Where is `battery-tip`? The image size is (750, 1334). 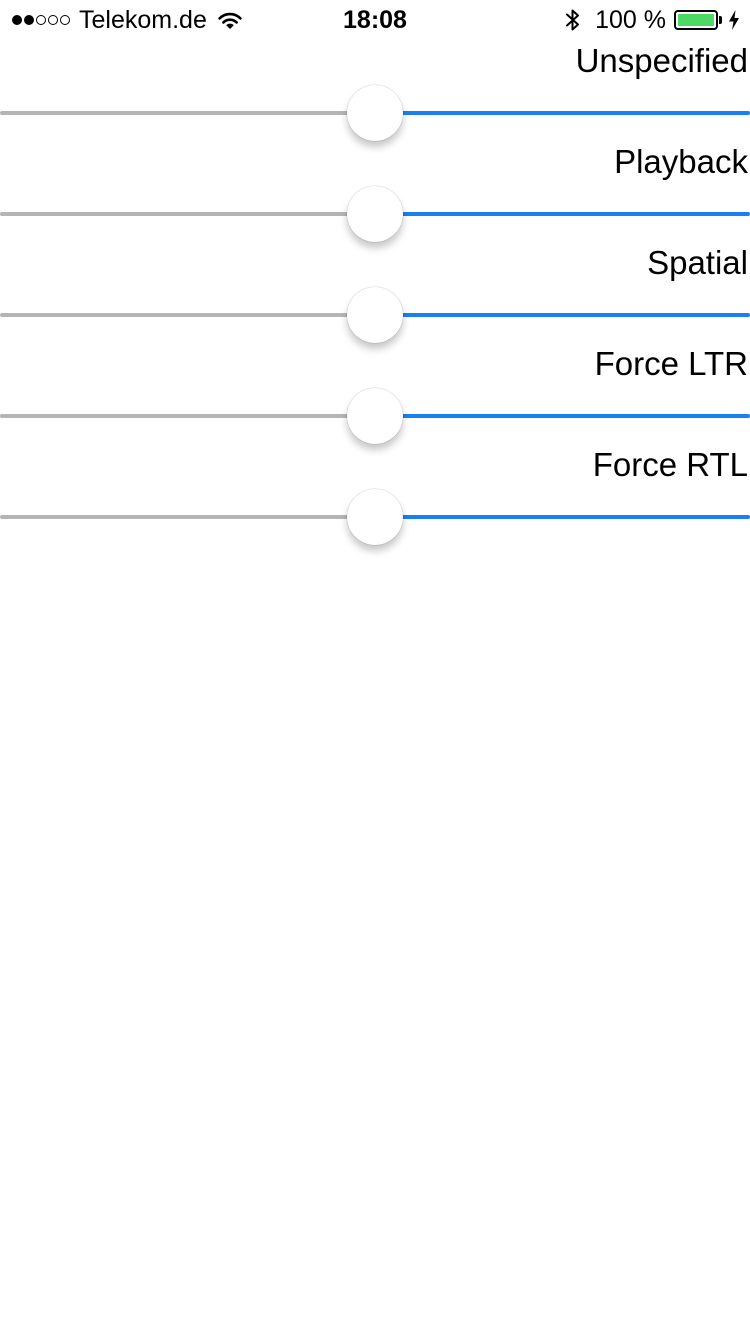
battery-tip is located at coordinates (720, 20).